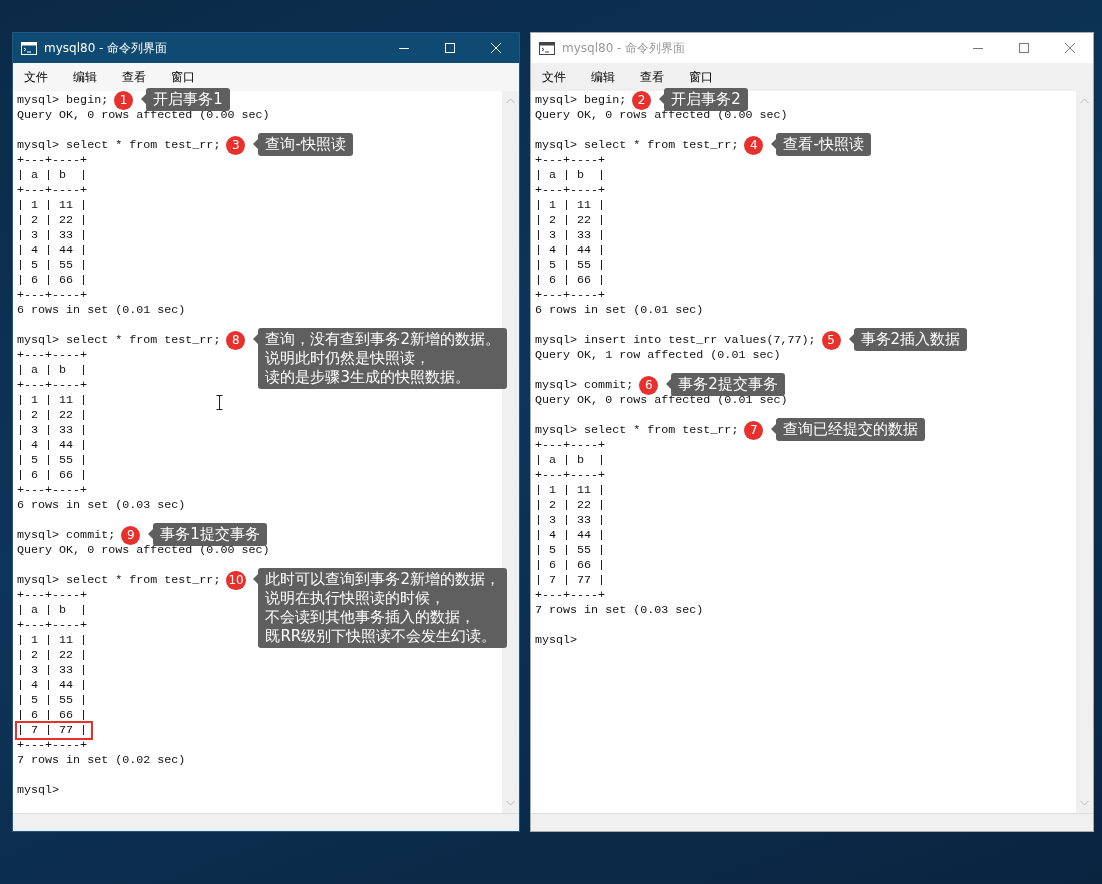 This screenshot has width=1102, height=884. I want to click on menu-item: 窗口, so click(183, 77).